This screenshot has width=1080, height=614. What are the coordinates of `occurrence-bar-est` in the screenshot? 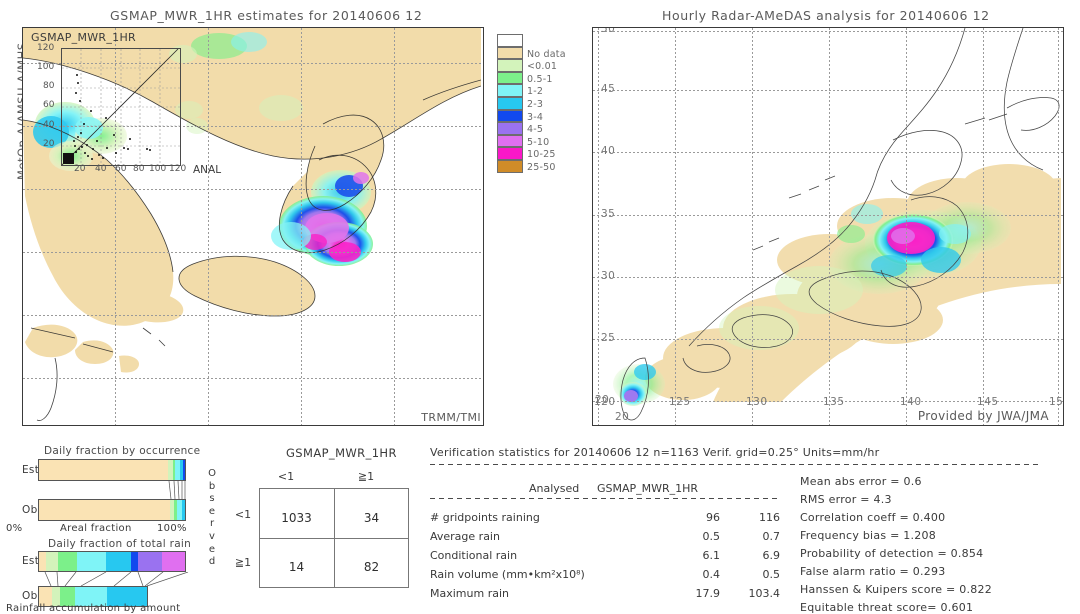 It's located at (112, 470).